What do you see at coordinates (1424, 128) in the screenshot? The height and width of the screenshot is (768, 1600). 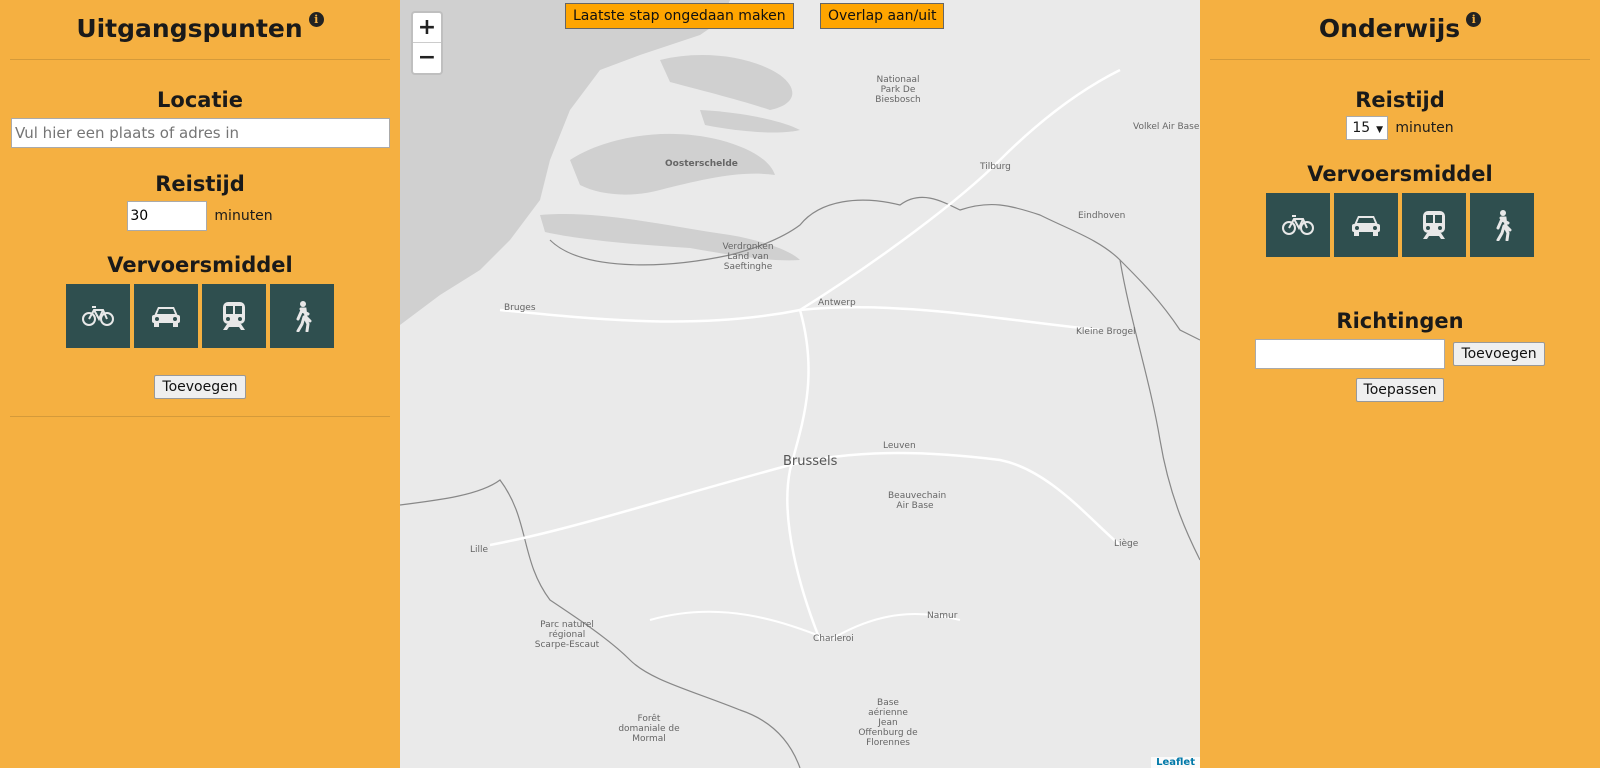 I see `right-minutes-label: minuten` at bounding box center [1424, 128].